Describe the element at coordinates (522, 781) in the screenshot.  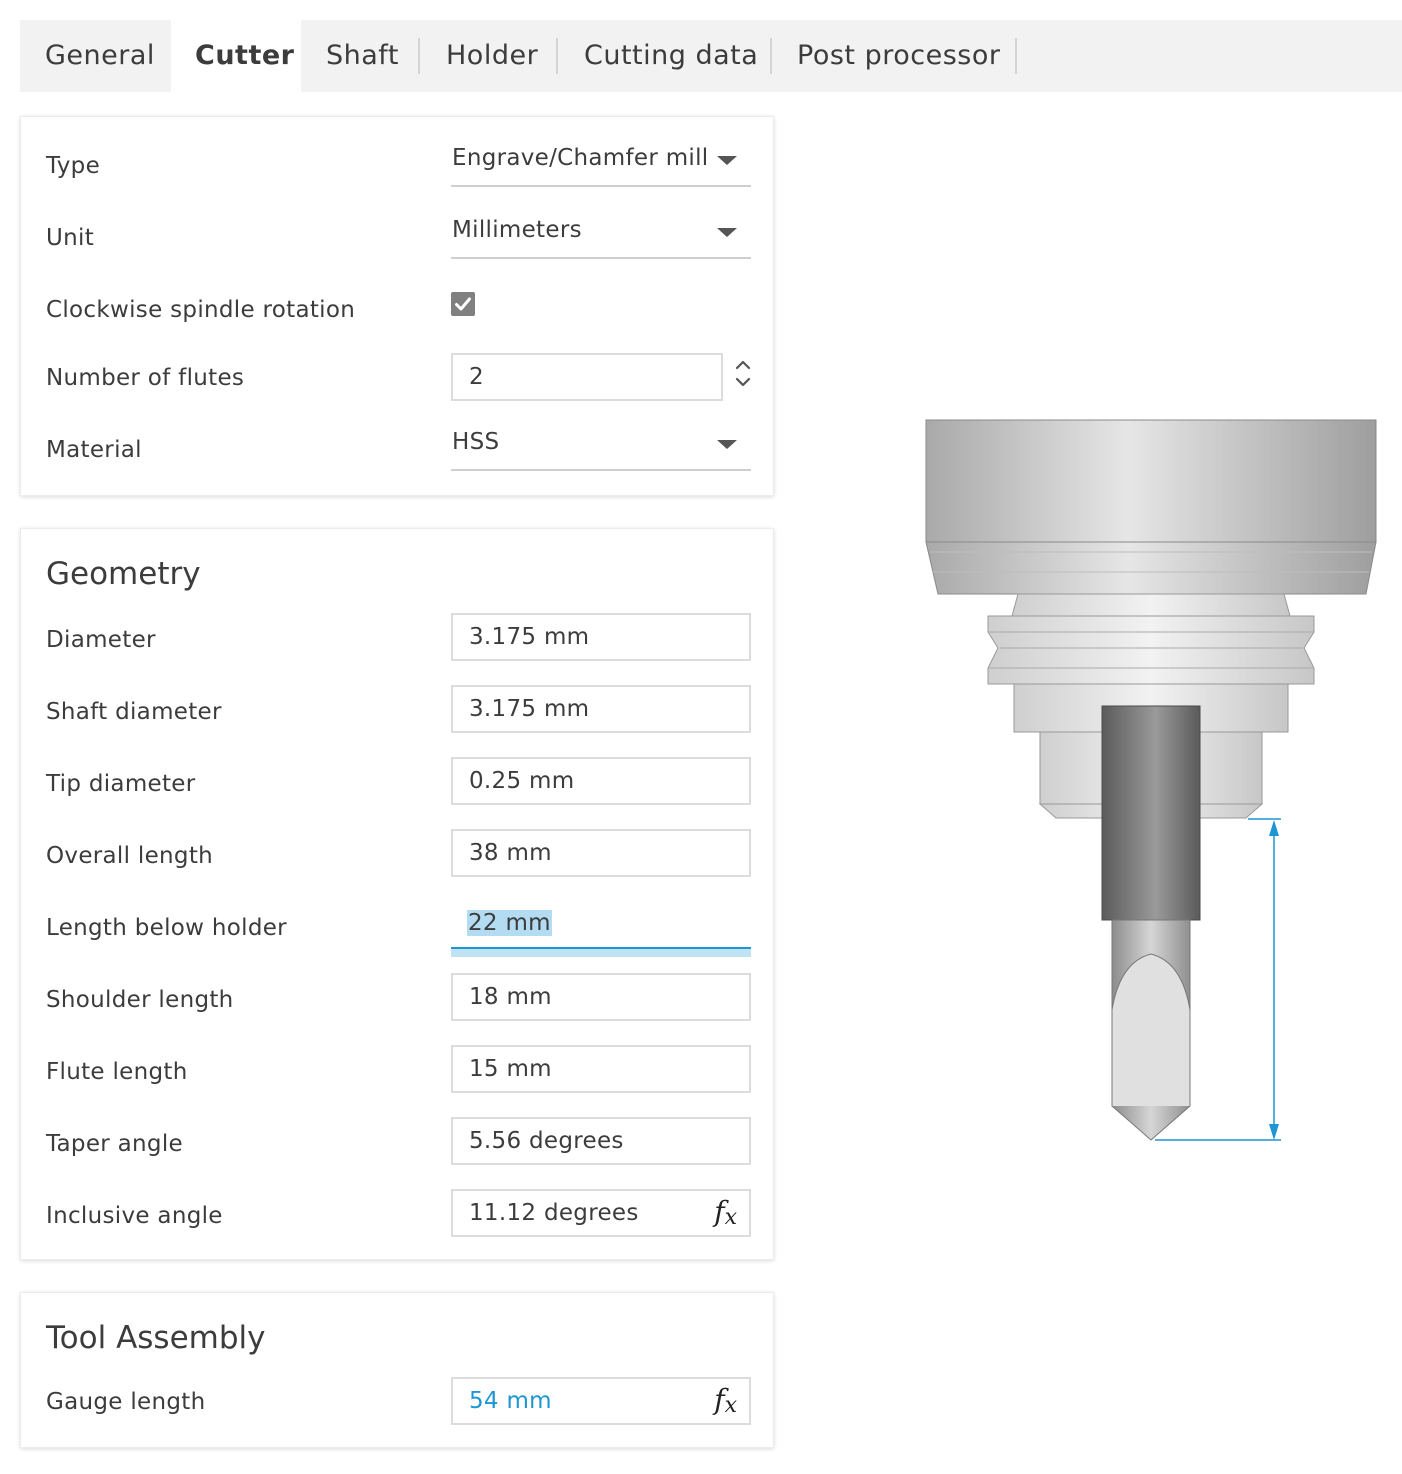
I see `tip-diameter-value: 0.25 mm` at that location.